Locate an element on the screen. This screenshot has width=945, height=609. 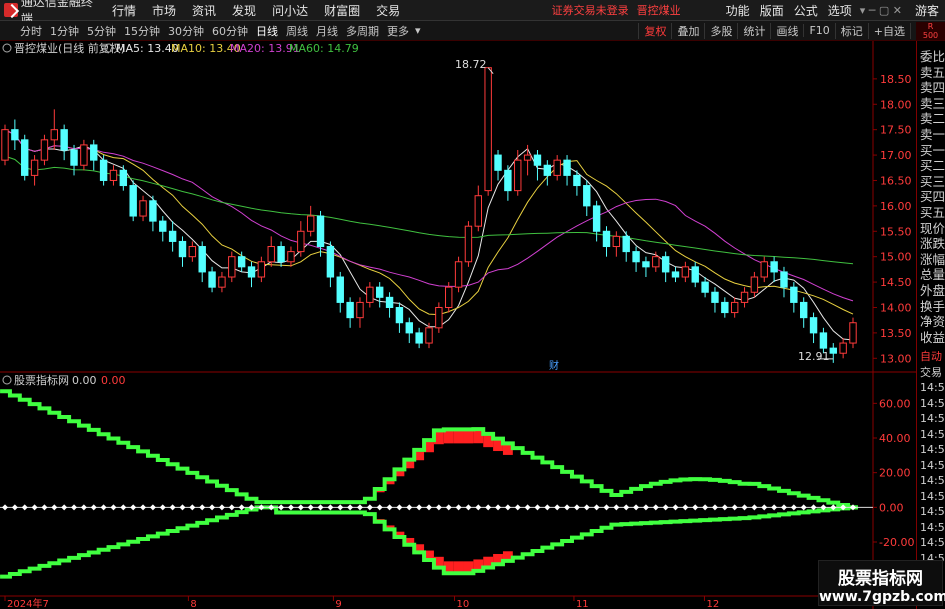
mark-button: 标记 is located at coordinates (851, 30).